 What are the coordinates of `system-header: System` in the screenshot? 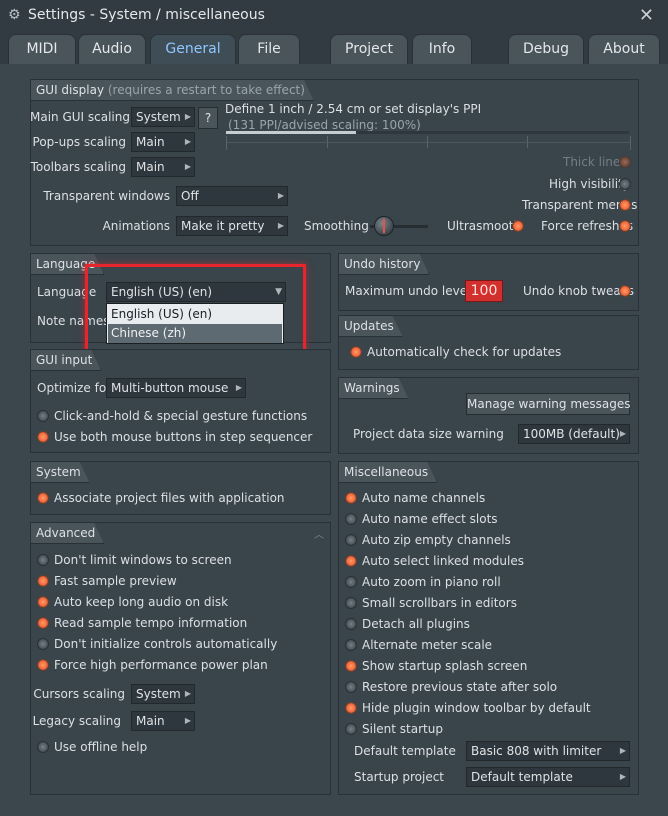 It's located at (60, 472).